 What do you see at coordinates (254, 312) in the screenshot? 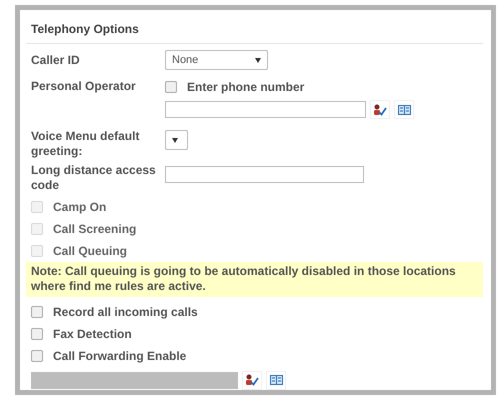
I see `checkbox-label: Record all incoming calls` at bounding box center [254, 312].